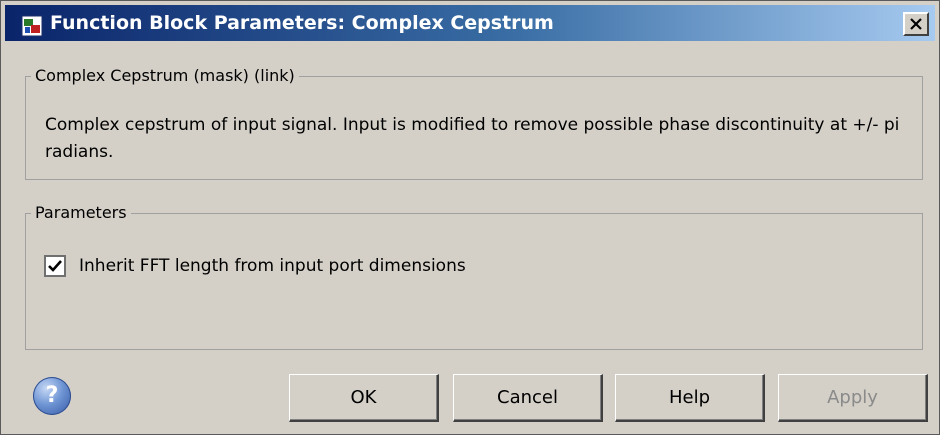  What do you see at coordinates (690, 398) in the screenshot?
I see `help-button: Help` at bounding box center [690, 398].